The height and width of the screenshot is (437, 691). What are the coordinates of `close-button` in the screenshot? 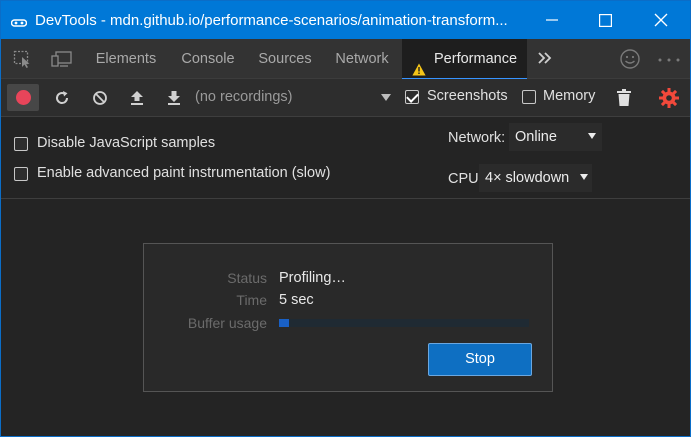 It's located at (661, 20).